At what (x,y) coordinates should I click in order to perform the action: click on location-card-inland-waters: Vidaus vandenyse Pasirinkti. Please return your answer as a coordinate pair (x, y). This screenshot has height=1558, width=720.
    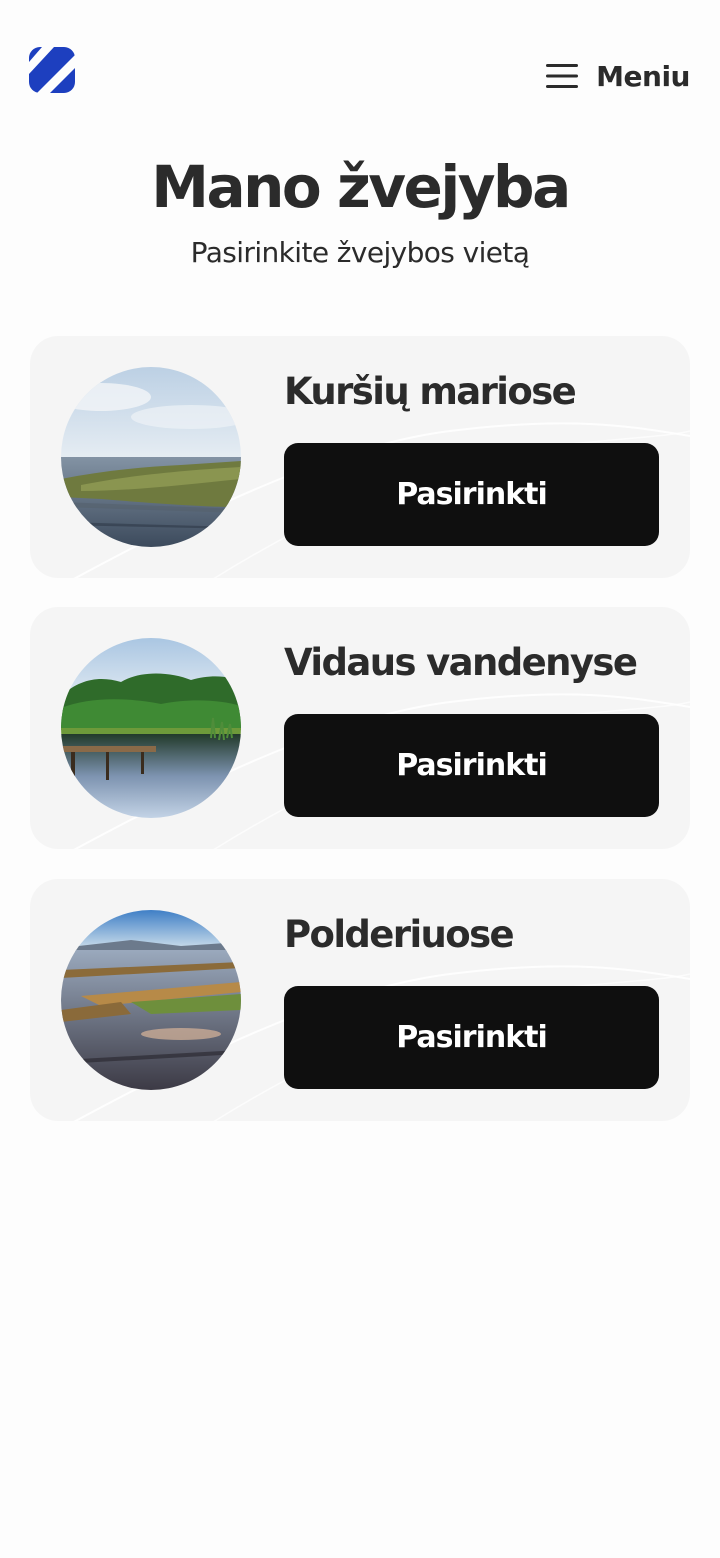
    Looking at the image, I should click on (360, 728).